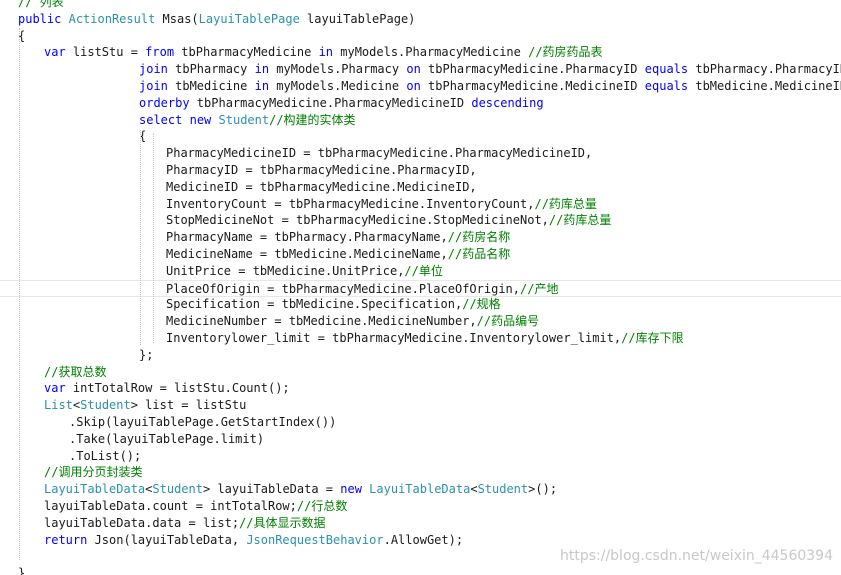 This screenshot has width=841, height=575. Describe the element at coordinates (153, 238) in the screenshot. I see `indent-guide` at that location.